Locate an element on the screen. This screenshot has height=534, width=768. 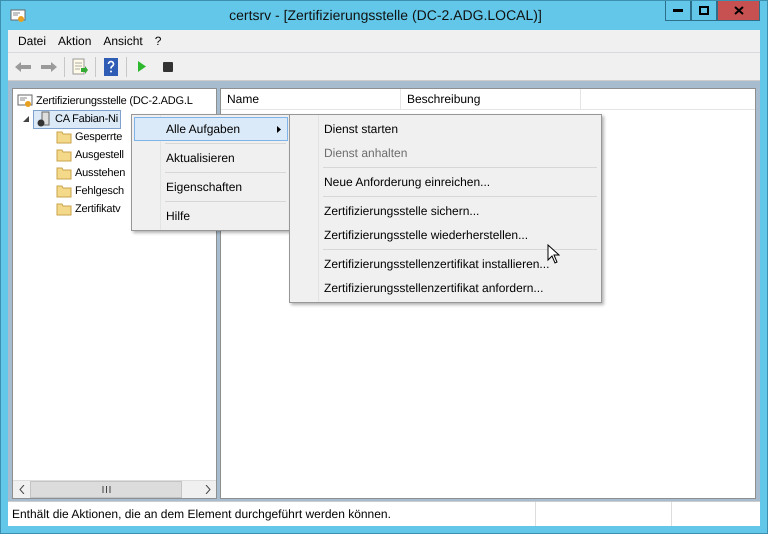
tree-item: Gesperrte is located at coordinates (89, 137).